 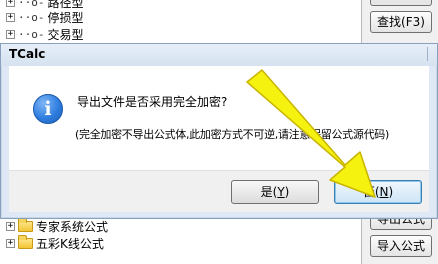 I want to click on tree-item-trade-type: + ··o- 交易型, so click(x=45, y=34).